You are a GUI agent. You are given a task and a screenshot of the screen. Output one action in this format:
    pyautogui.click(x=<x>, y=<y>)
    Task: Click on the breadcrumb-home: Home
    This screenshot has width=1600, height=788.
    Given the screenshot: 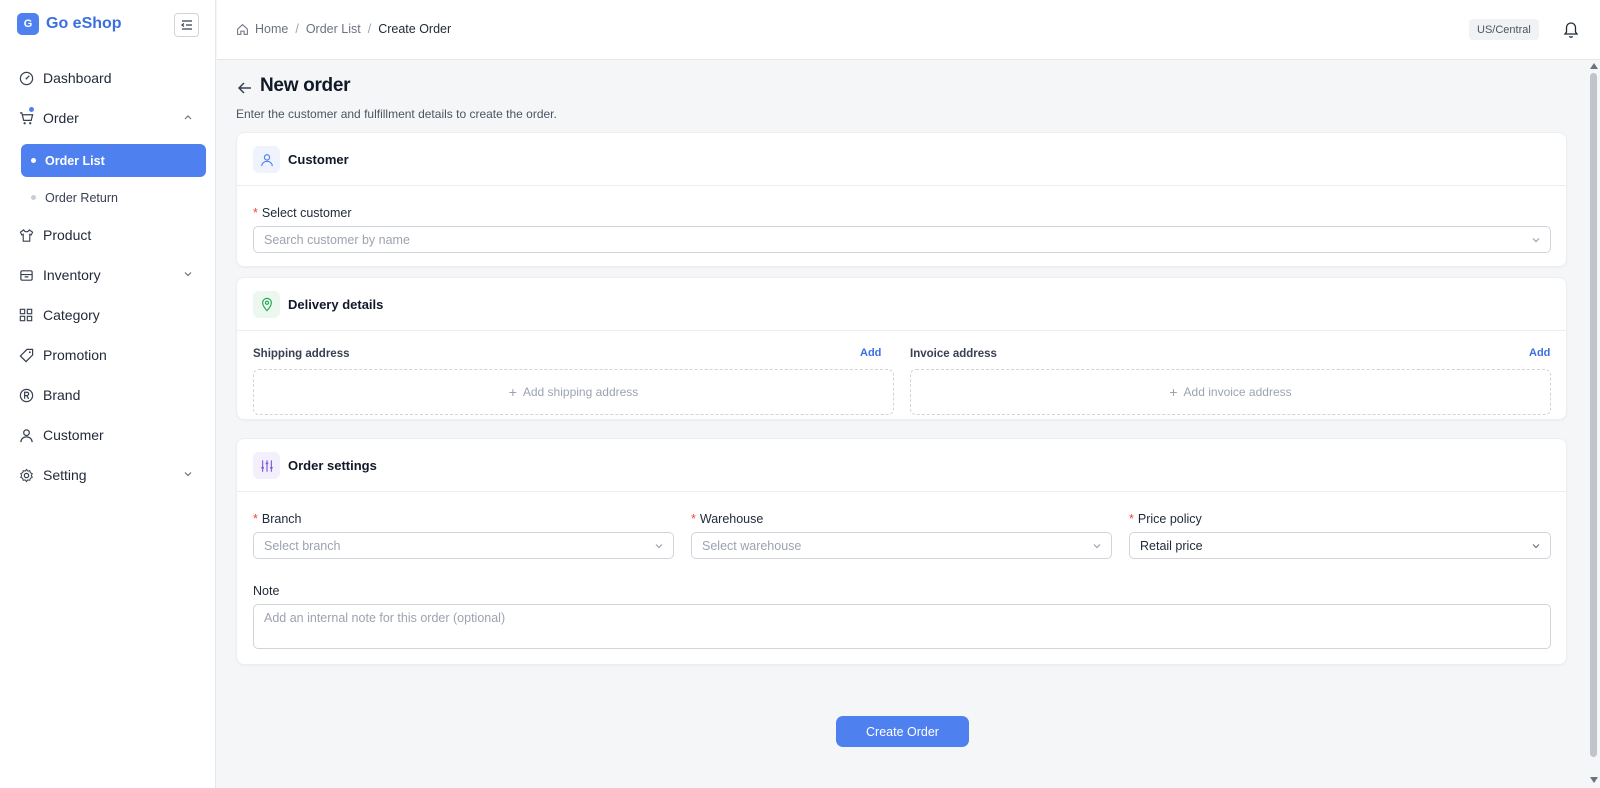 What is the action you would take?
    pyautogui.click(x=271, y=29)
    